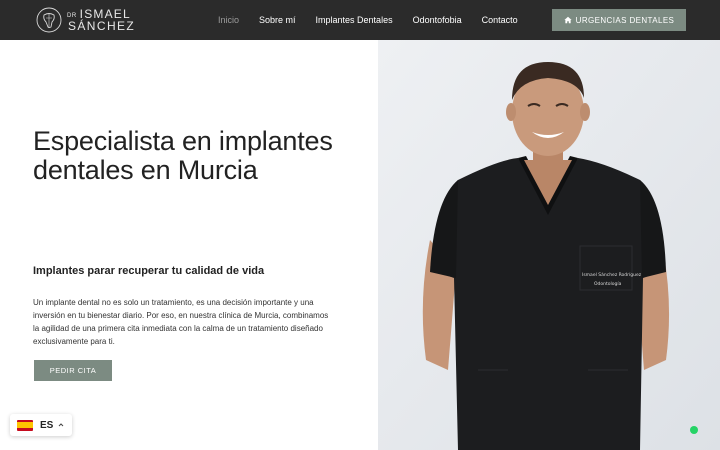 The width and height of the screenshot is (720, 450). Describe the element at coordinates (500, 20) in the screenshot. I see `nav-item-contacto: Contacto` at that location.